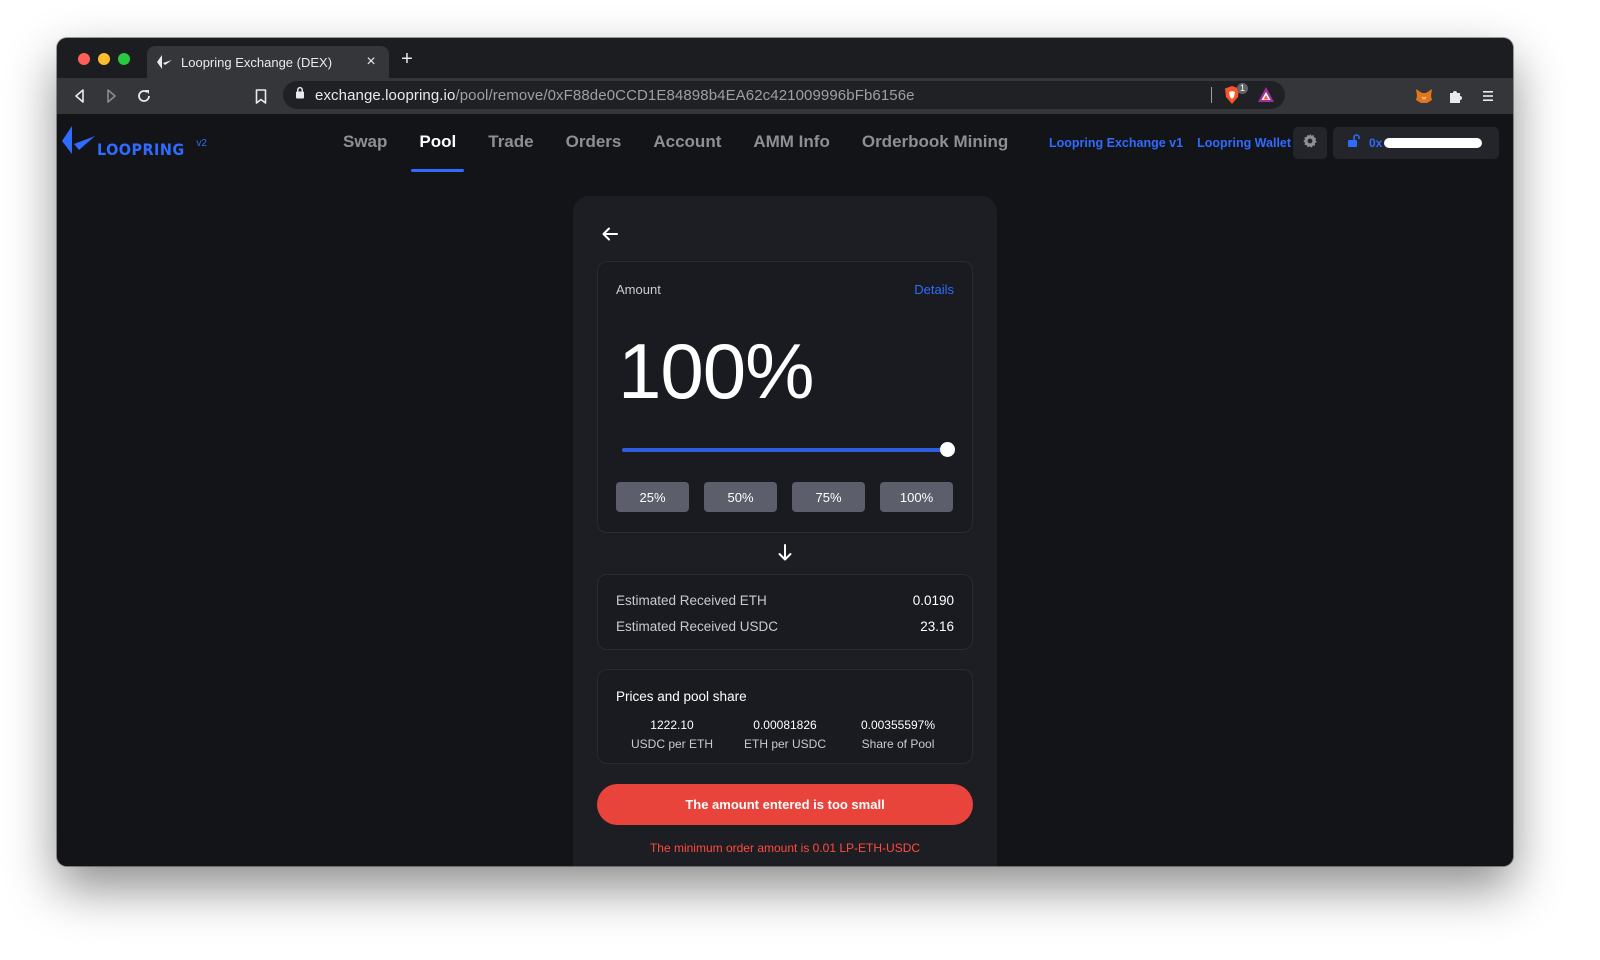 This screenshot has height=960, width=1600. I want to click on percent-50-button: 50%, so click(740, 497).